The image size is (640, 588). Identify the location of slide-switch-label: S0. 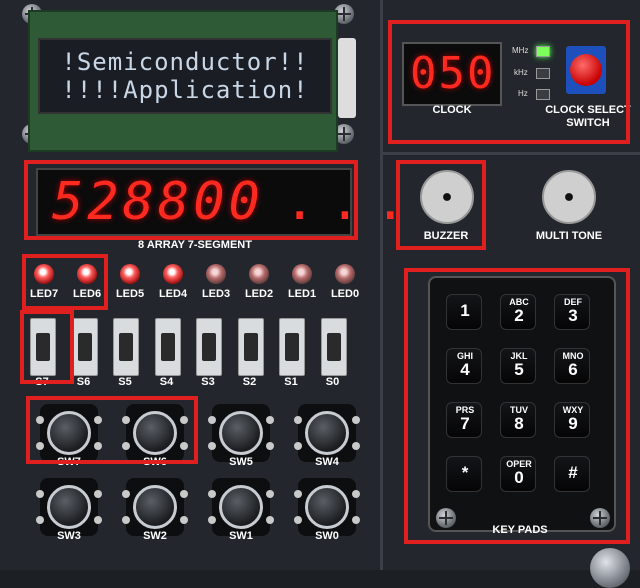
(332, 382).